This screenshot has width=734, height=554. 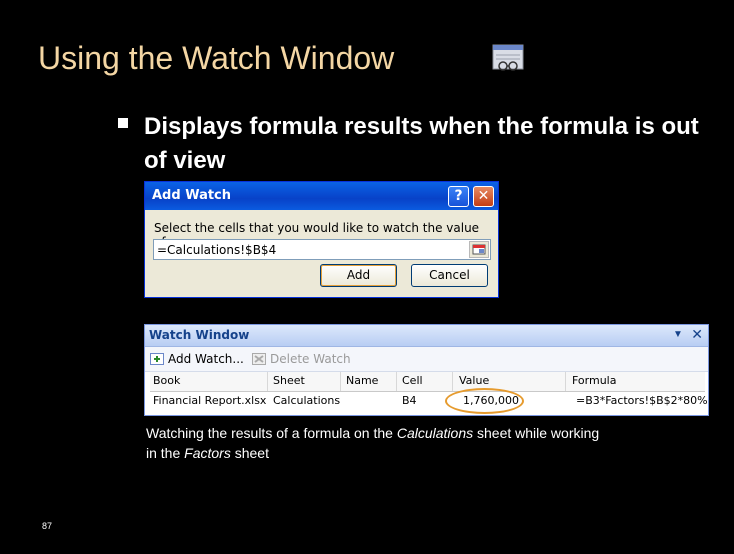 I want to click on column-header-sheet: Sheet, so click(x=289, y=380).